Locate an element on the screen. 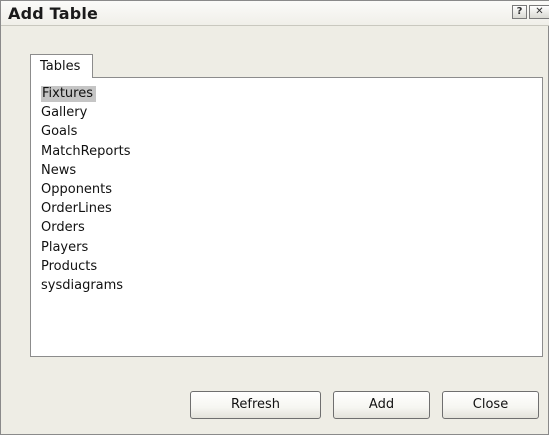 The width and height of the screenshot is (549, 435). list-item: Goals is located at coordinates (86, 131).